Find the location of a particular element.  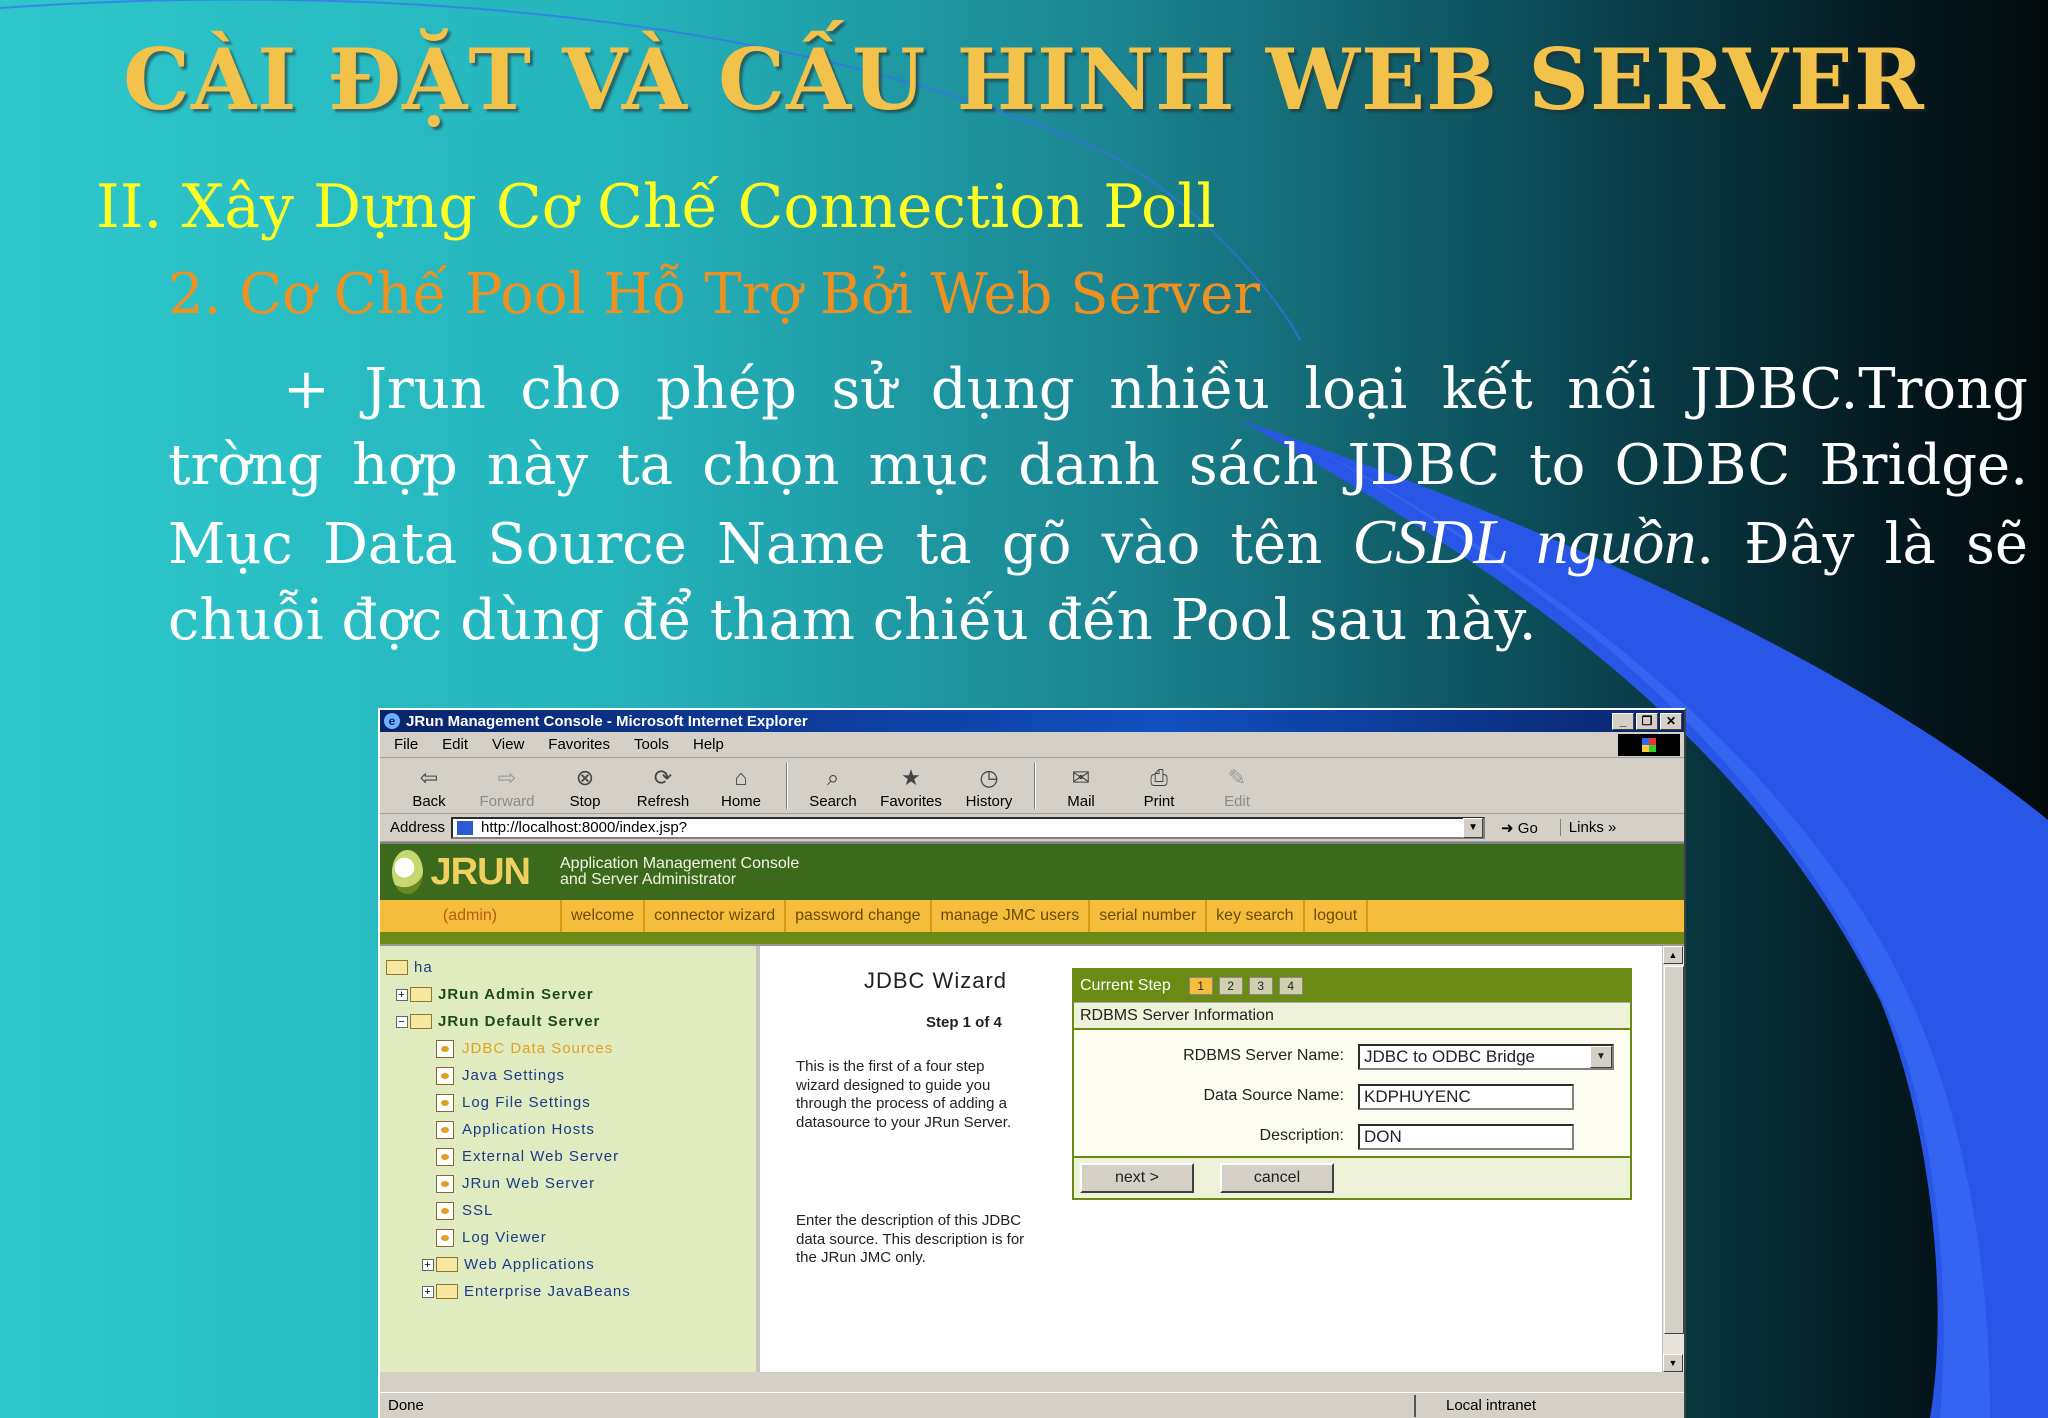

stop-icon: ⊗ is located at coordinates (585, 777).